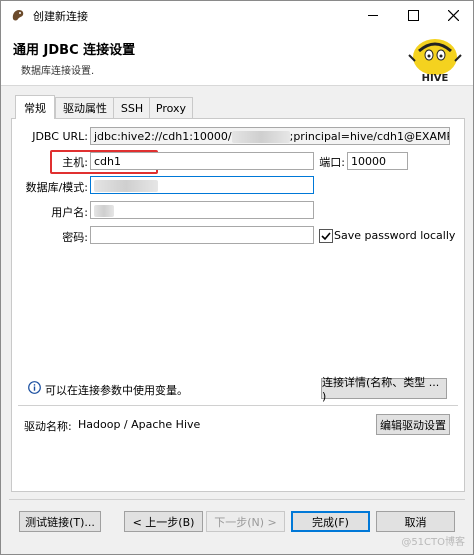 The height and width of the screenshot is (555, 474). What do you see at coordinates (60, 136) in the screenshot?
I see `jdbc-url-label: JDBC URL:` at bounding box center [60, 136].